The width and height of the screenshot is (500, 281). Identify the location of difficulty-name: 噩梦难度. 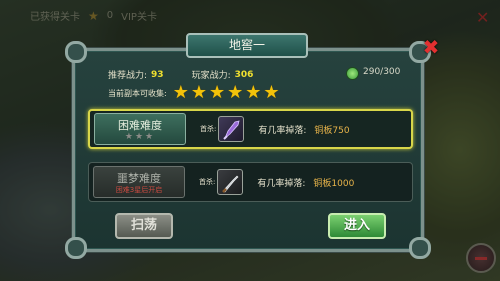
(139, 178).